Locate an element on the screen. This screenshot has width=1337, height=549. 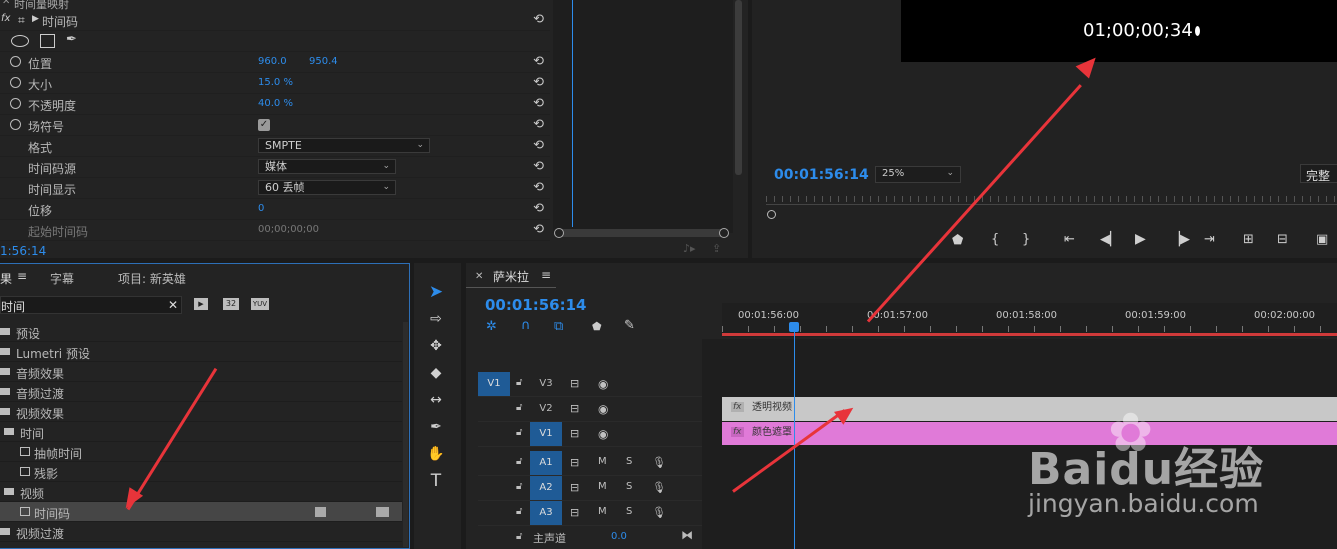
track-header: 🔓︎ A1 ⊟ M S 🎙︎ is located at coordinates (590, 463).